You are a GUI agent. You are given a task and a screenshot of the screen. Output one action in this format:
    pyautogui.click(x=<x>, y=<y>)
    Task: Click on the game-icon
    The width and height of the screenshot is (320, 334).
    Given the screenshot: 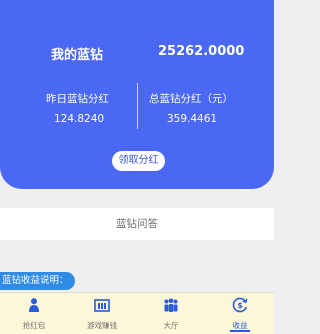 What is the action you would take?
    pyautogui.click(x=102, y=305)
    